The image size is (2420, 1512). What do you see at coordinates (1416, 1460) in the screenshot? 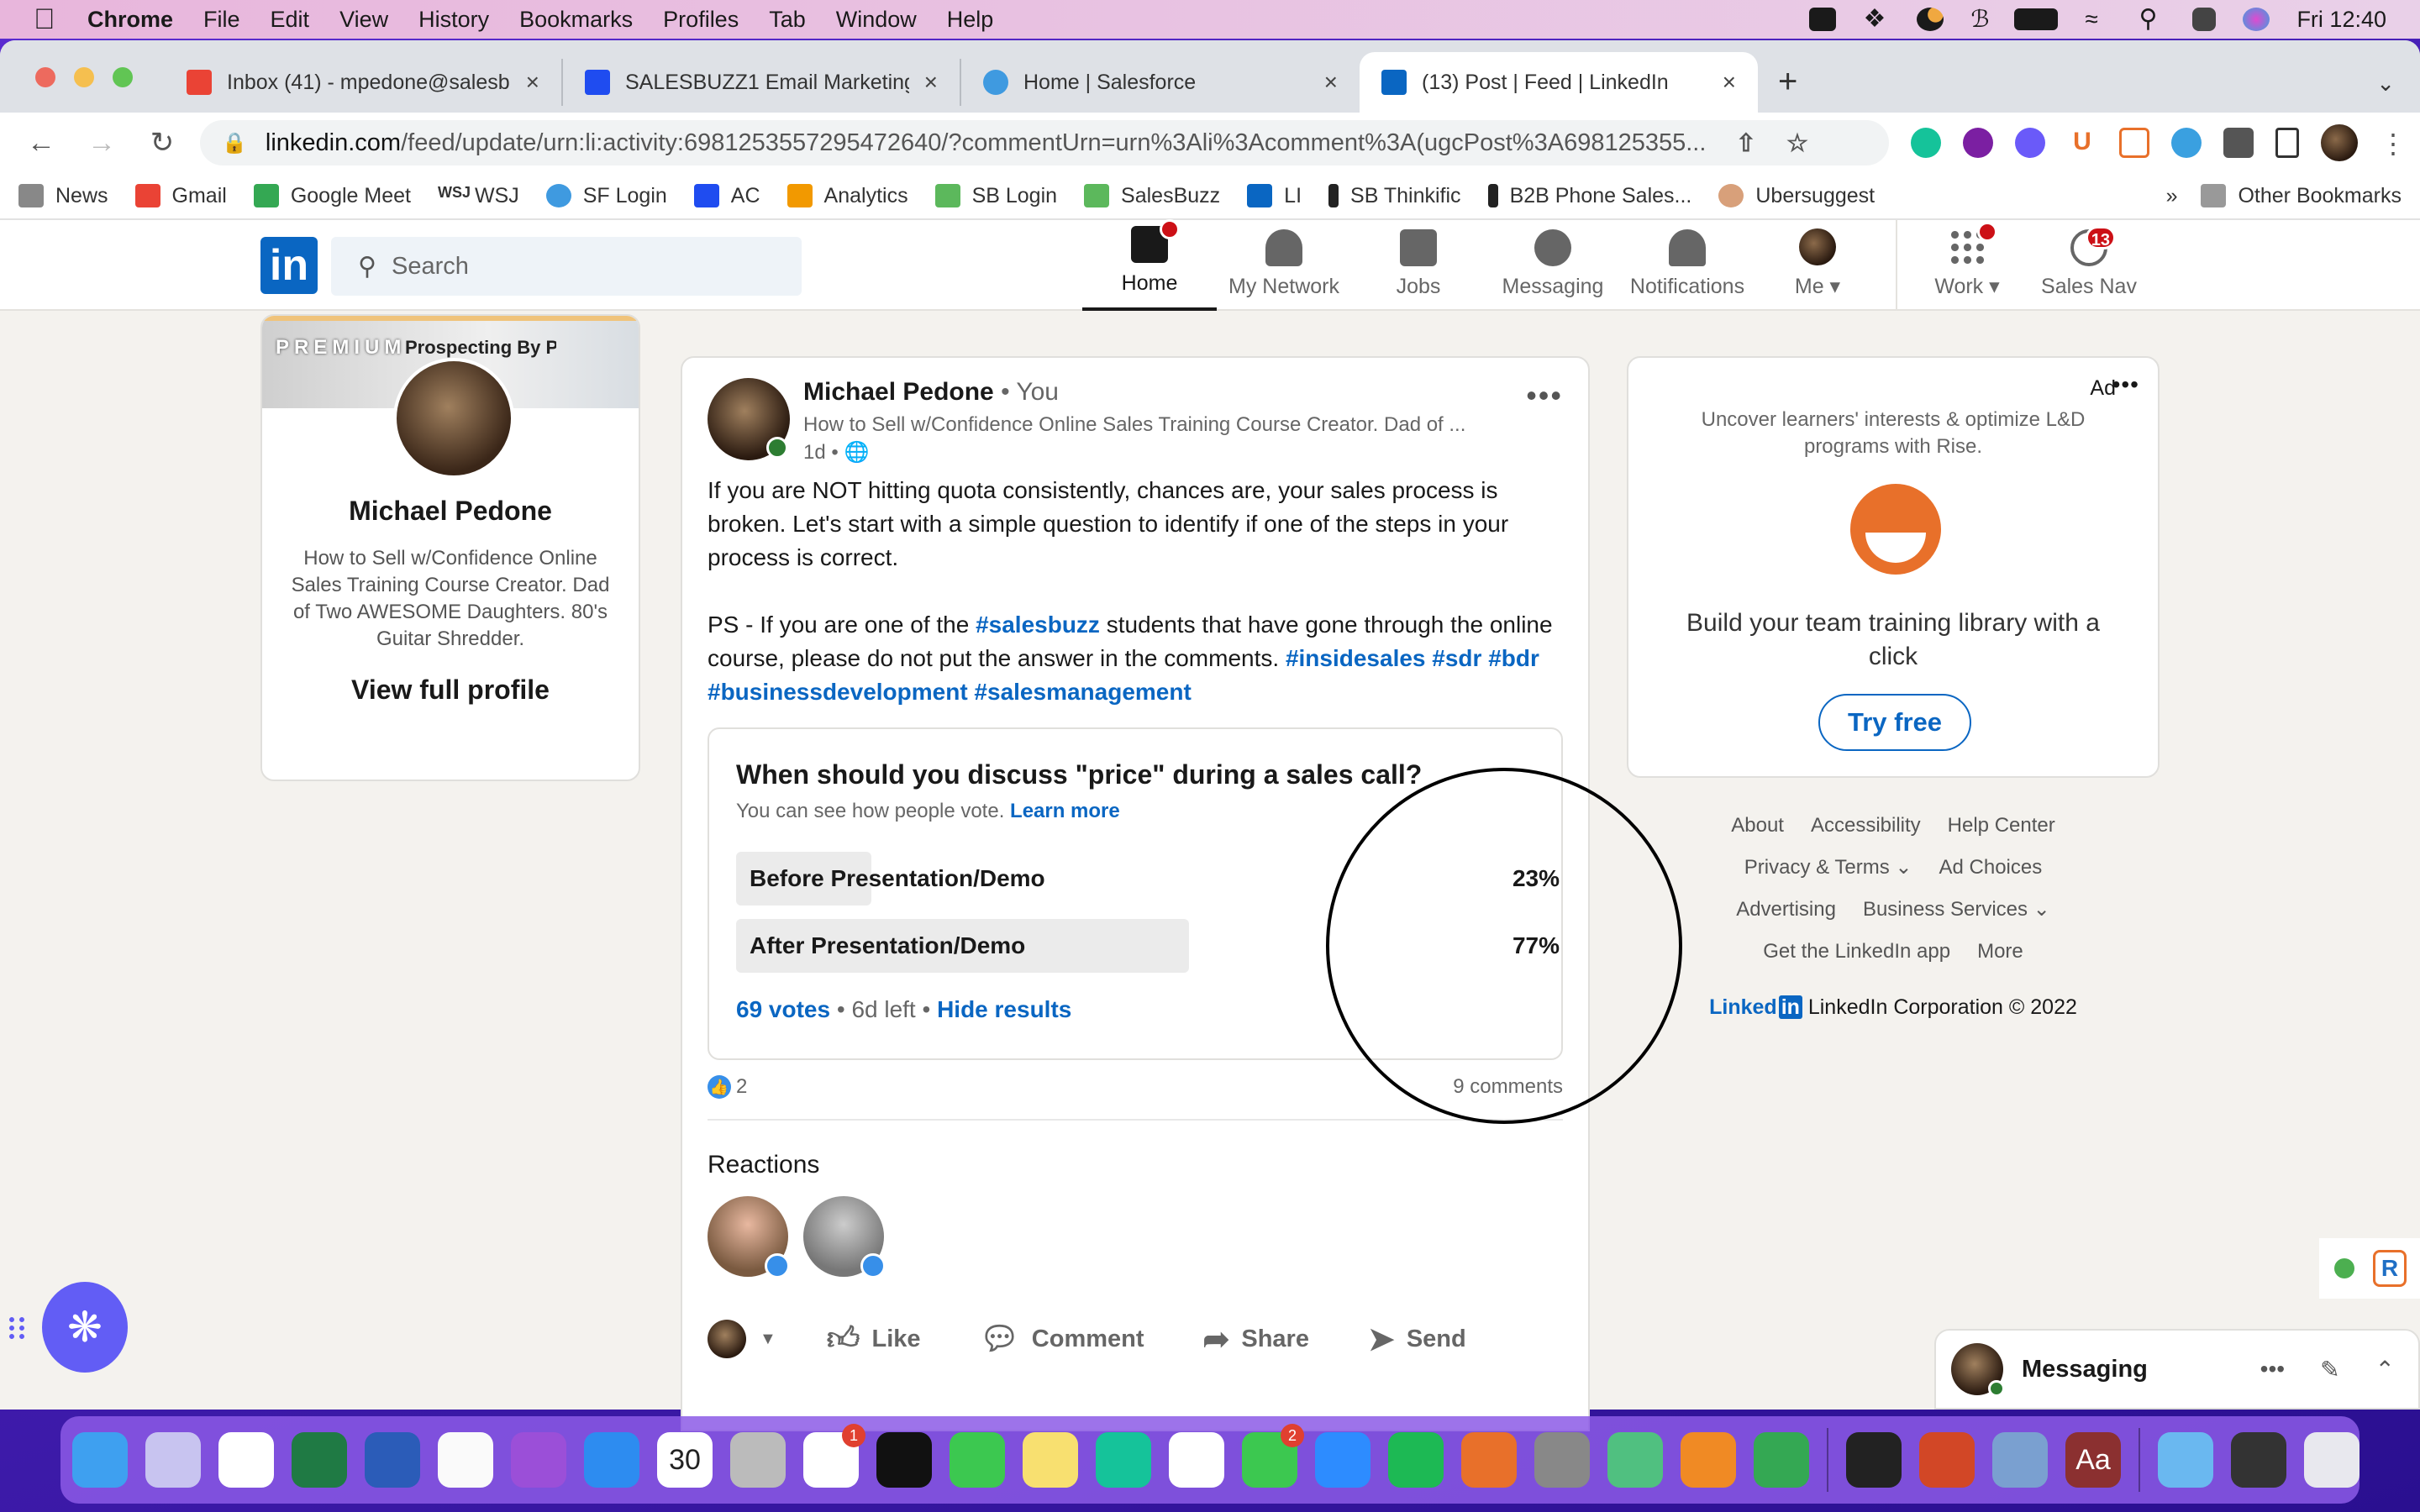
I see `dock-spotify-icon` at bounding box center [1416, 1460].